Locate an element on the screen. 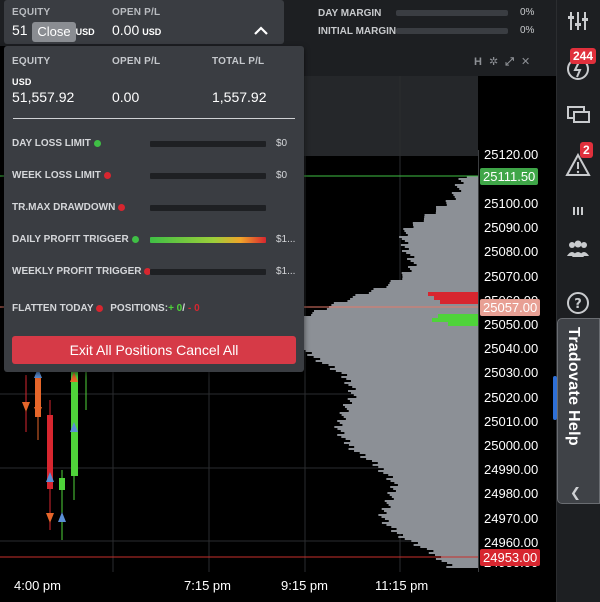  price-axis is located at coordinates (511, 361).